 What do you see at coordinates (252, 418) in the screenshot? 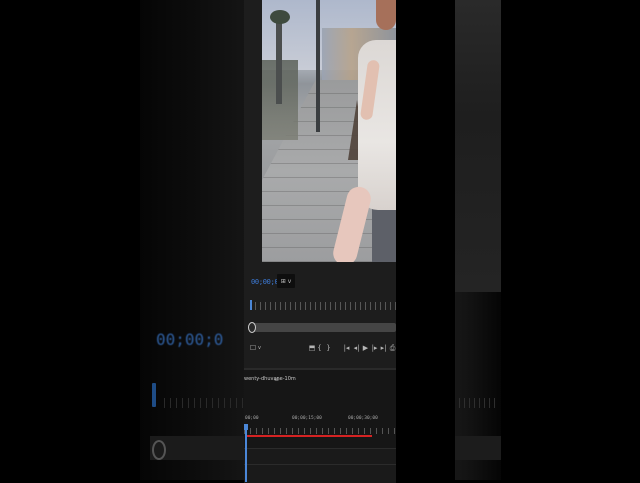
I see `timeline-time-label: 00;00` at bounding box center [252, 418].